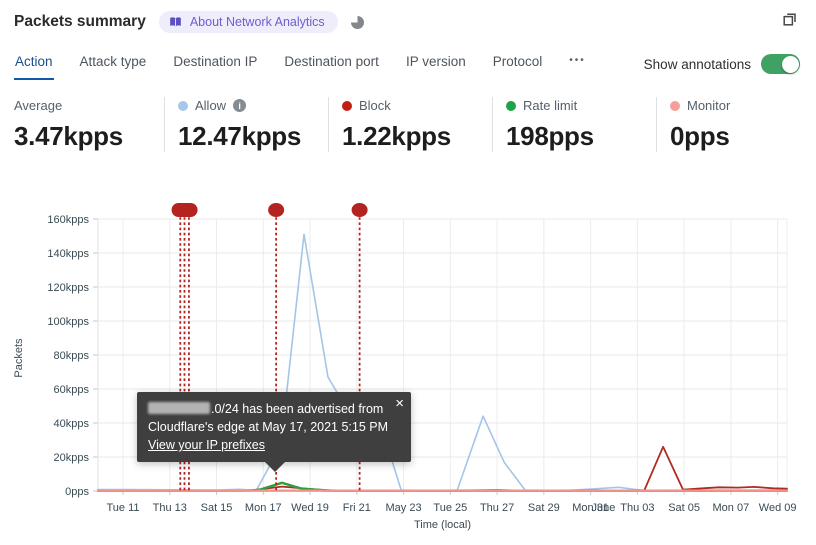 The image size is (816, 545). I want to click on stat-value: 0pps, so click(700, 136).